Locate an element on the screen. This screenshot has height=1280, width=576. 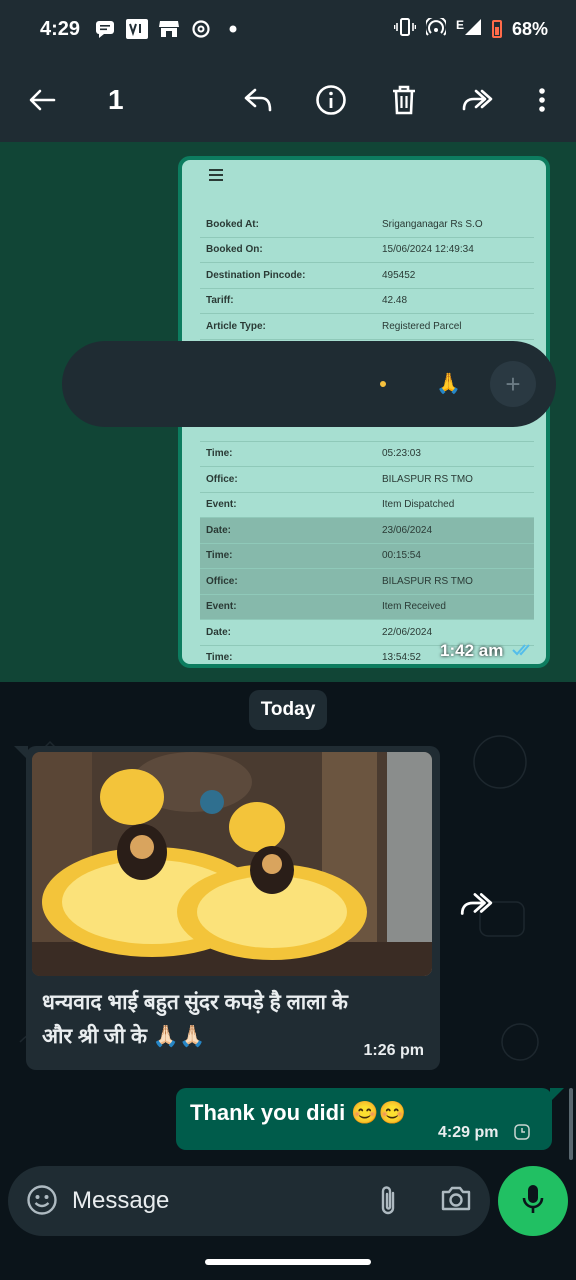
network-type: E is located at coordinates (459, 24).